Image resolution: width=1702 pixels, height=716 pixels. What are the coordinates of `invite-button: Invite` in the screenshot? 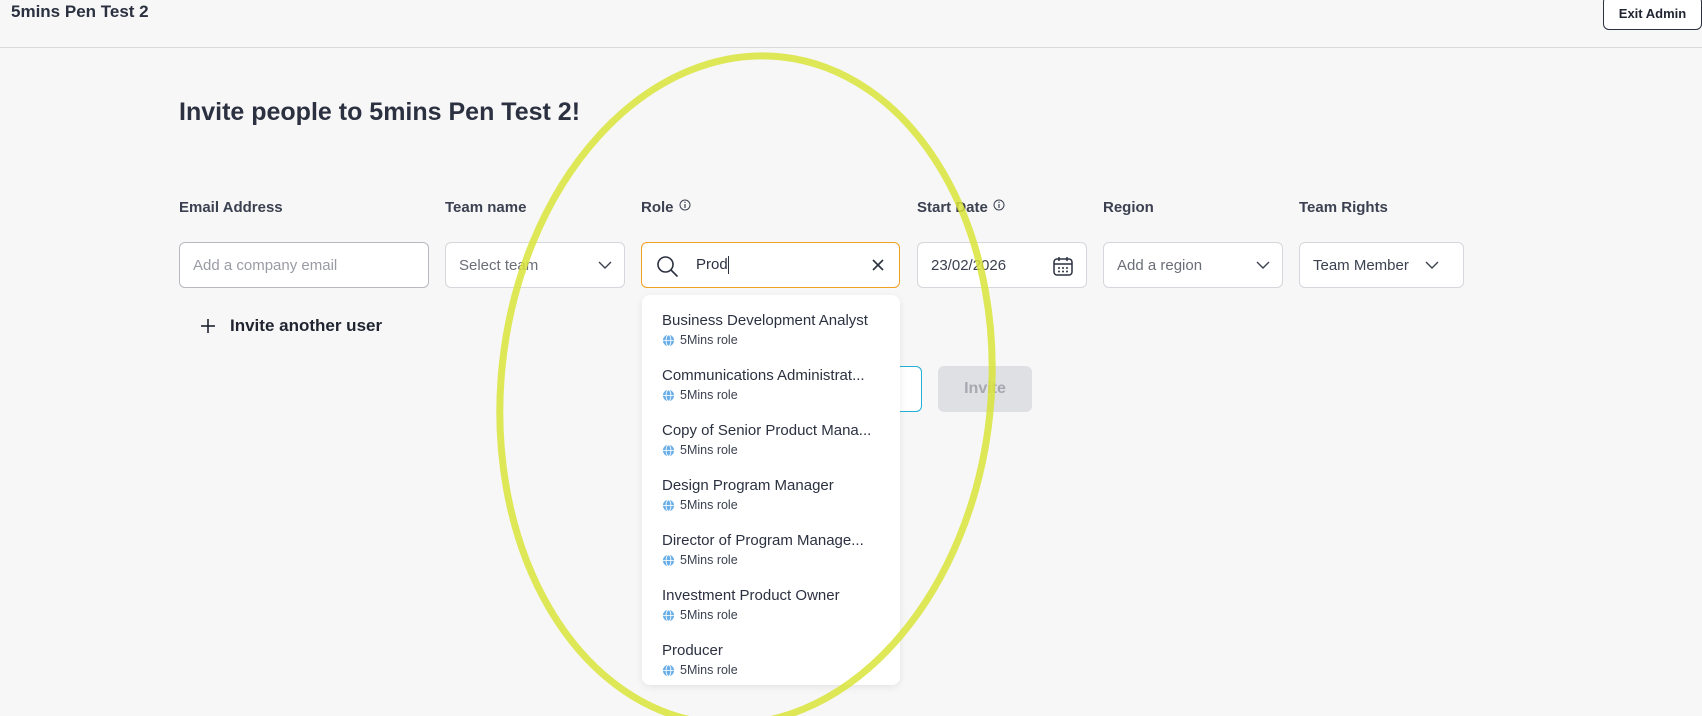 It's located at (985, 389).